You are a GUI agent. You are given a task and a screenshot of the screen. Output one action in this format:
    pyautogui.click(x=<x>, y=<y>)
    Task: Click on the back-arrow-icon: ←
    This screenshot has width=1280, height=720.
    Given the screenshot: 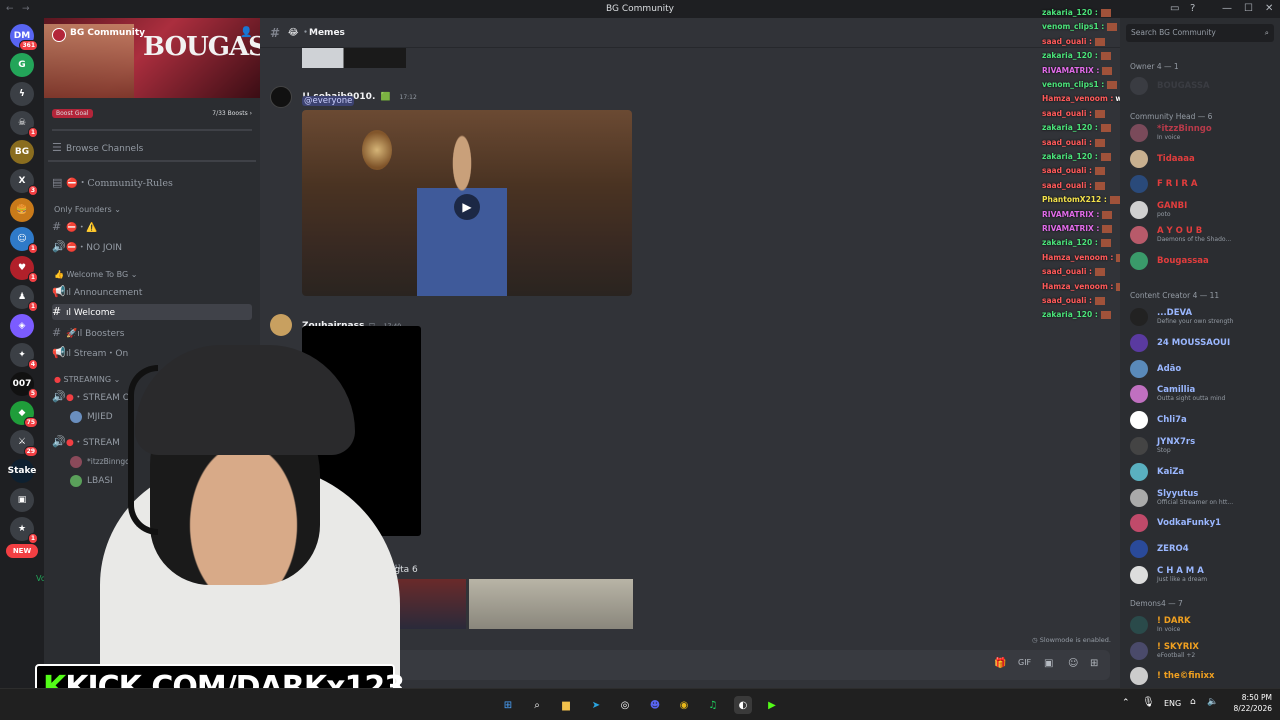 What is the action you would take?
    pyautogui.click(x=10, y=9)
    